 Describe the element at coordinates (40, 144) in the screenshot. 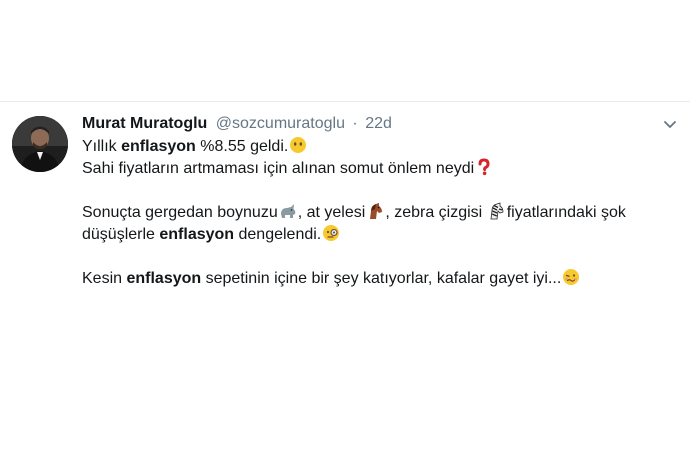

I see `avatar` at that location.